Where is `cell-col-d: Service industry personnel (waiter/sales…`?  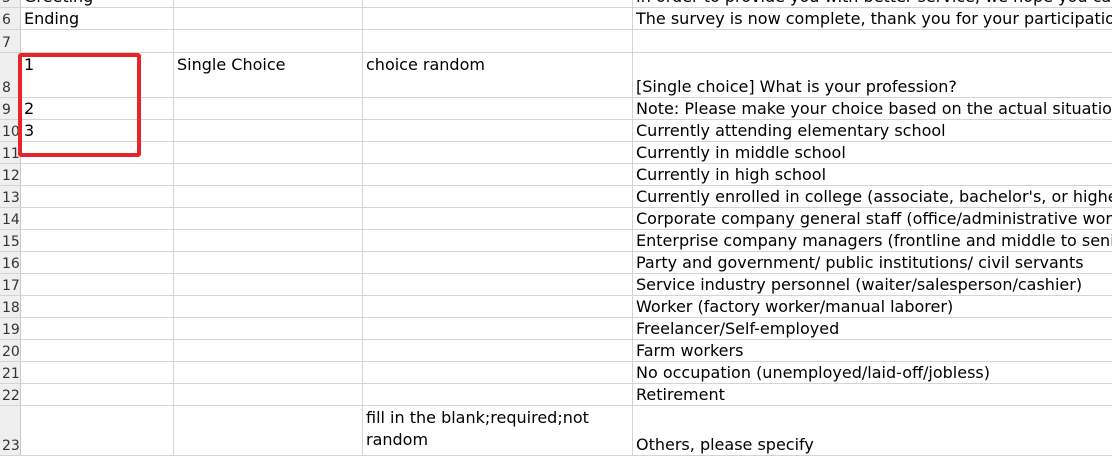 cell-col-d: Service industry personnel (waiter/sales… is located at coordinates (872, 284).